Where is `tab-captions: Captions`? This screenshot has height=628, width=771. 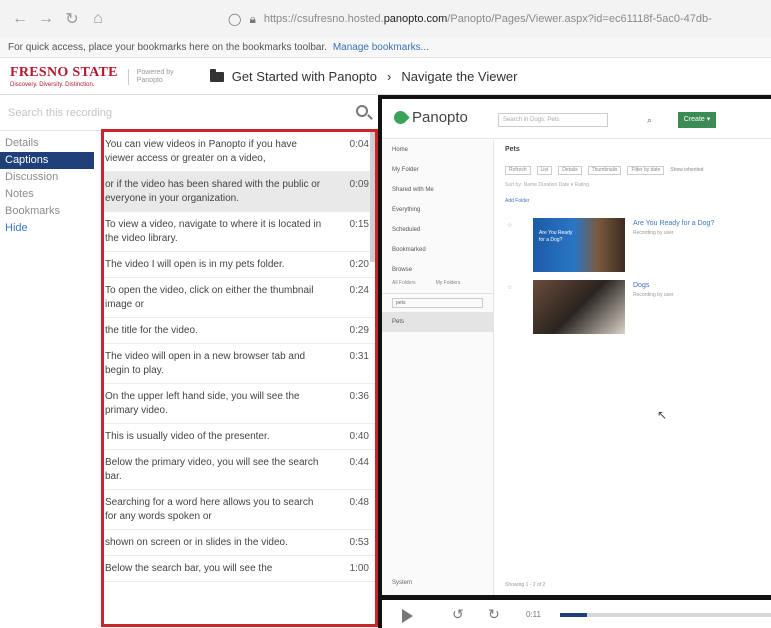 tab-captions: Captions is located at coordinates (47, 160).